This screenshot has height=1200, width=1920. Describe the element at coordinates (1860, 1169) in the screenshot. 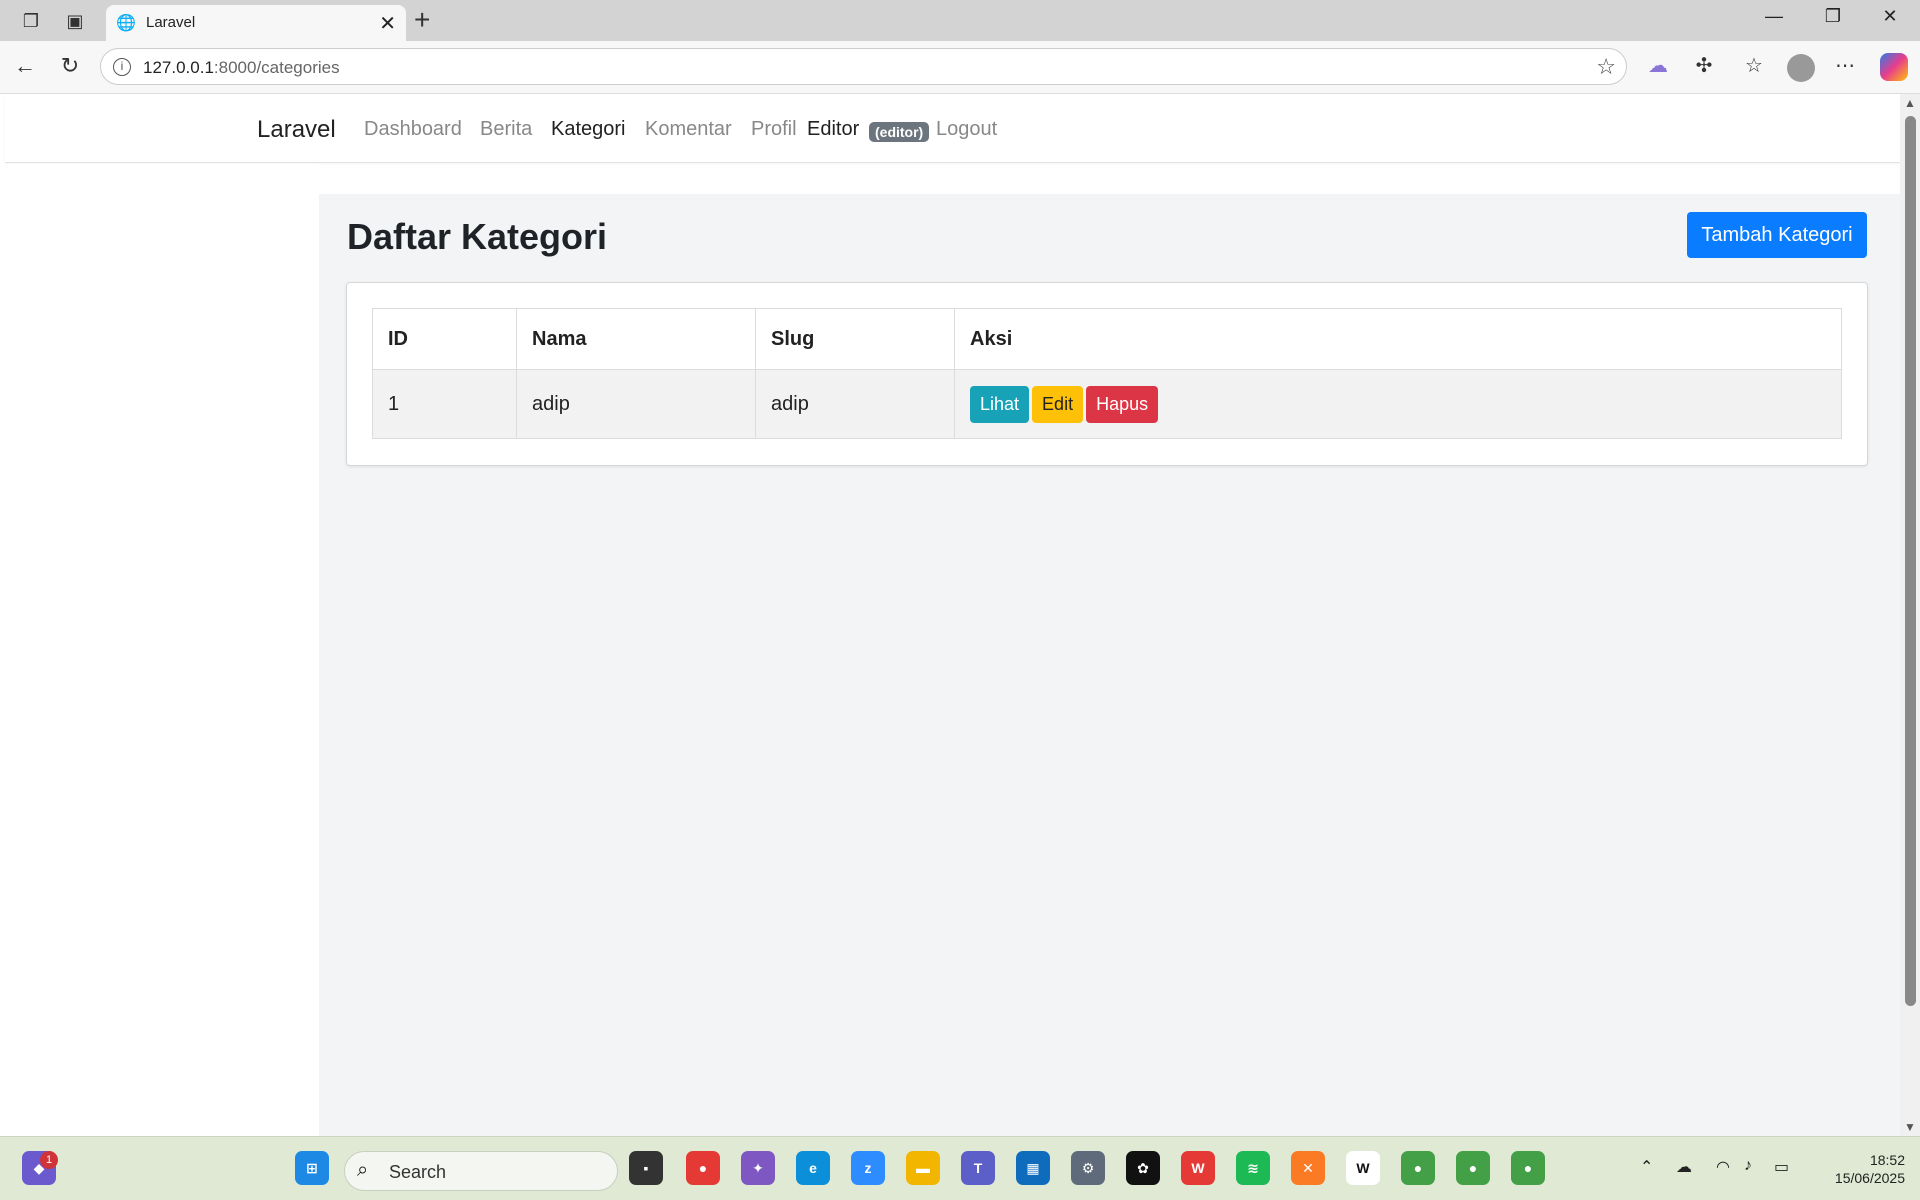

I see `taskbar-clock: 18:52 15/06/2025` at that location.